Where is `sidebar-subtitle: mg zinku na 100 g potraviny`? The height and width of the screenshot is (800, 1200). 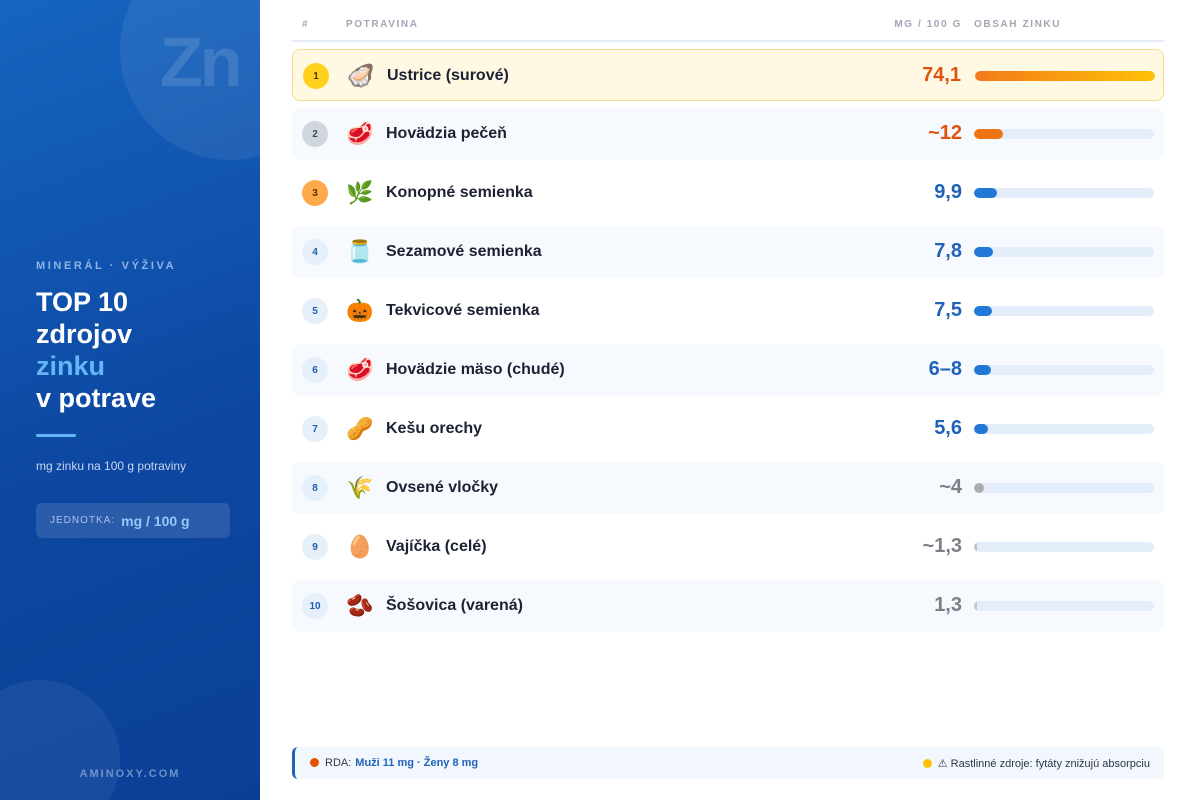
sidebar-subtitle: mg zinku na 100 g potraviny is located at coordinates (111, 466).